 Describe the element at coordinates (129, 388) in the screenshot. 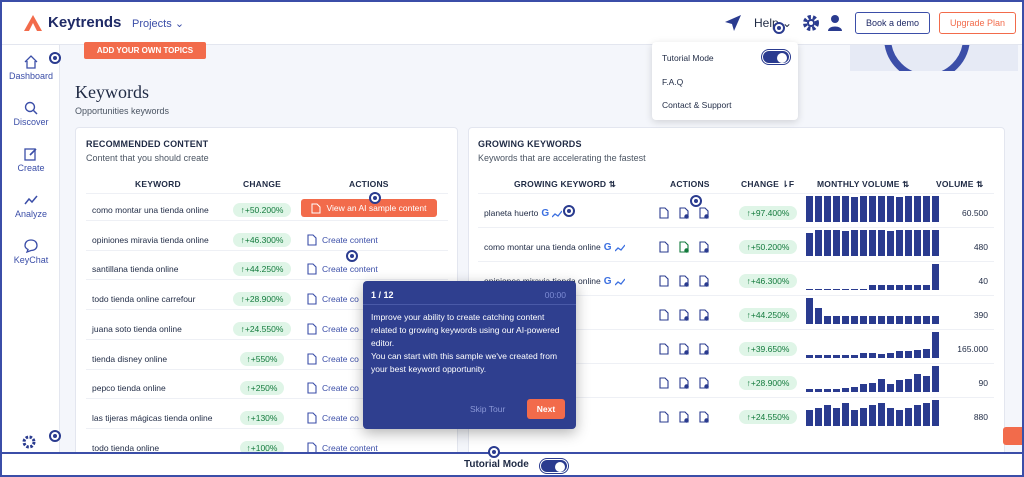

I see `keyword-cell: pepco tienda online` at that location.